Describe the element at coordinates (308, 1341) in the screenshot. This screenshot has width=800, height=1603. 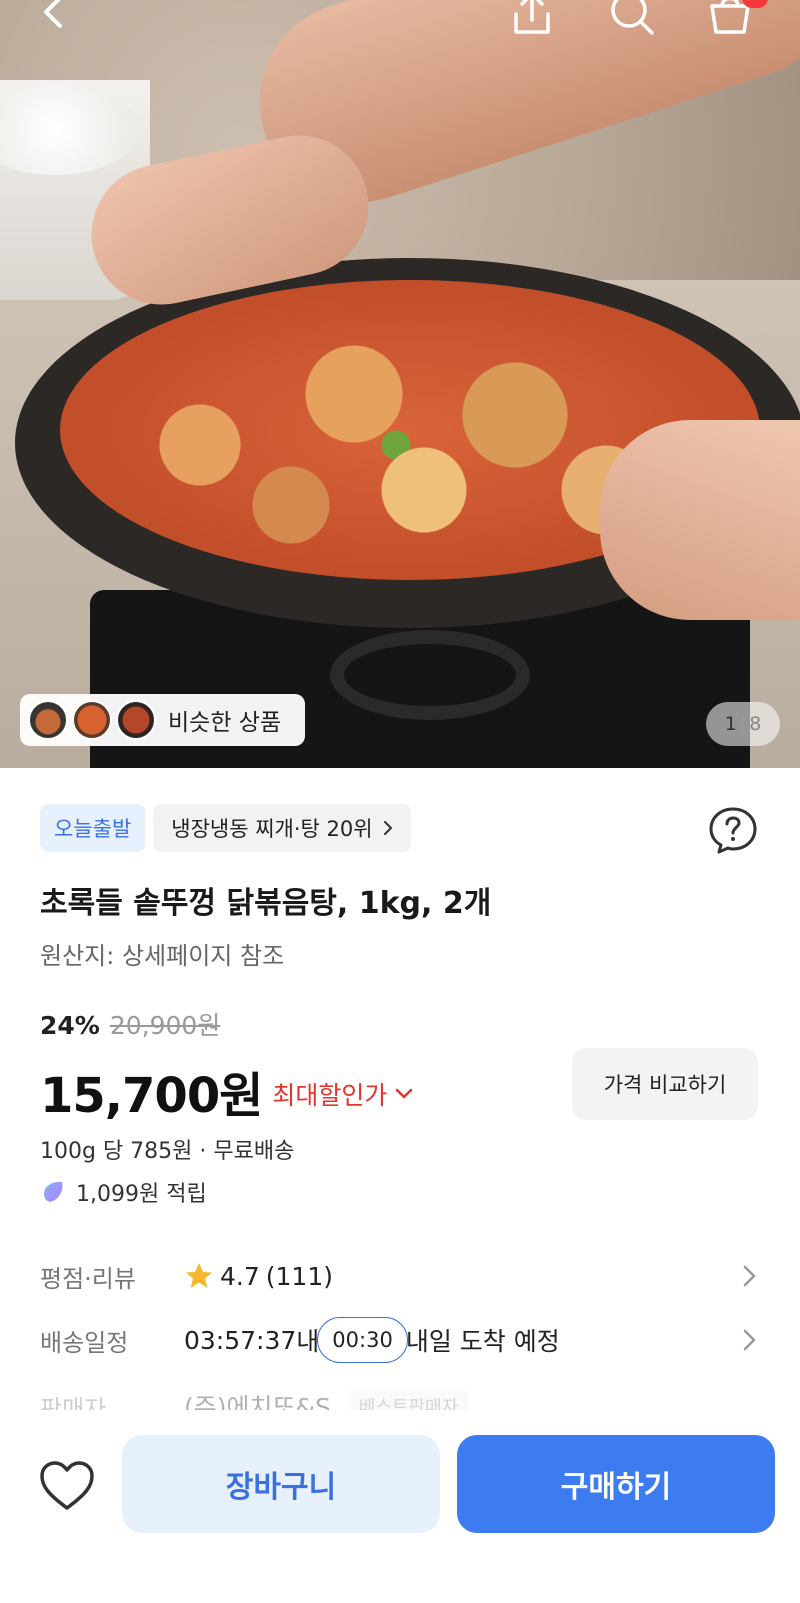
I see `delivery-within: 내` at that location.